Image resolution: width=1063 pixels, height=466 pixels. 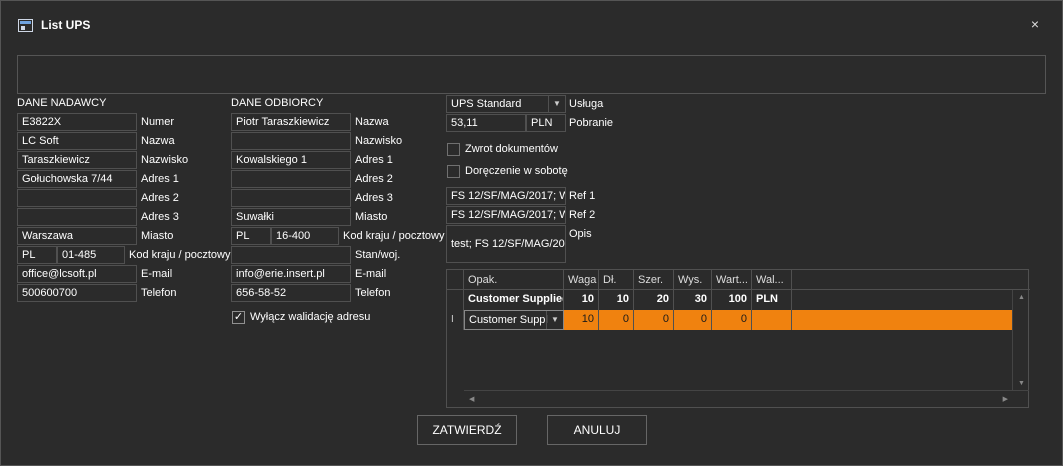 What do you see at coordinates (1021, 297) in the screenshot?
I see `scroll-up-icon: ▲` at bounding box center [1021, 297].